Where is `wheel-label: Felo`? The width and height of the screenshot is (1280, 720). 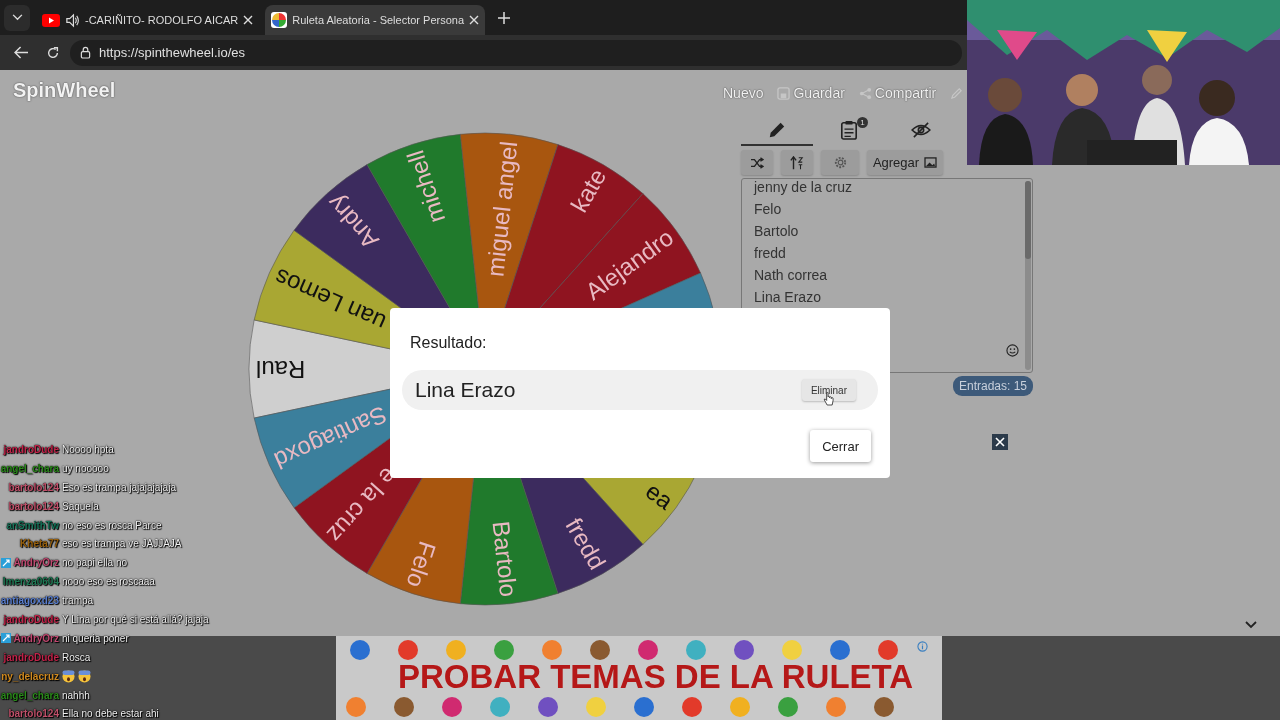 wheel-label: Felo is located at coordinates (421, 564).